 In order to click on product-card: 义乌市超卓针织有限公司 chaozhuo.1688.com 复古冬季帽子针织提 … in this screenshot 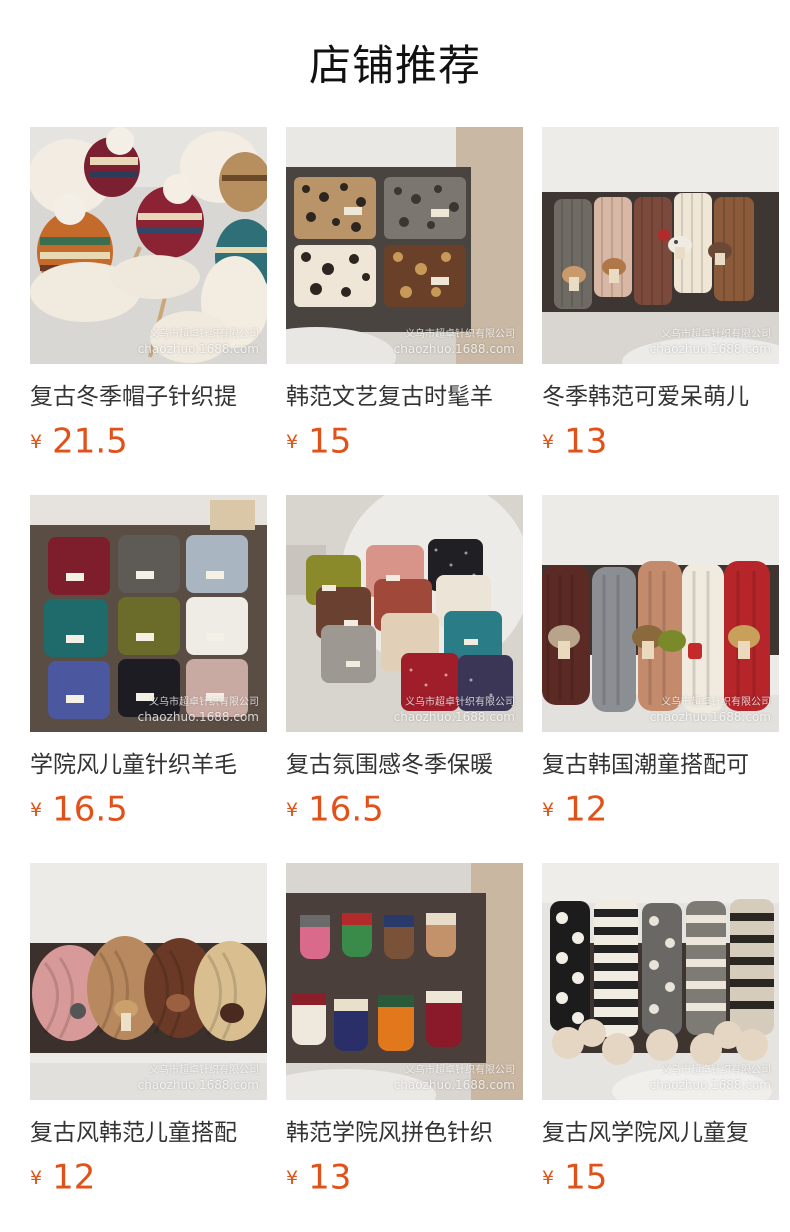, I will do `click(148, 294)`.